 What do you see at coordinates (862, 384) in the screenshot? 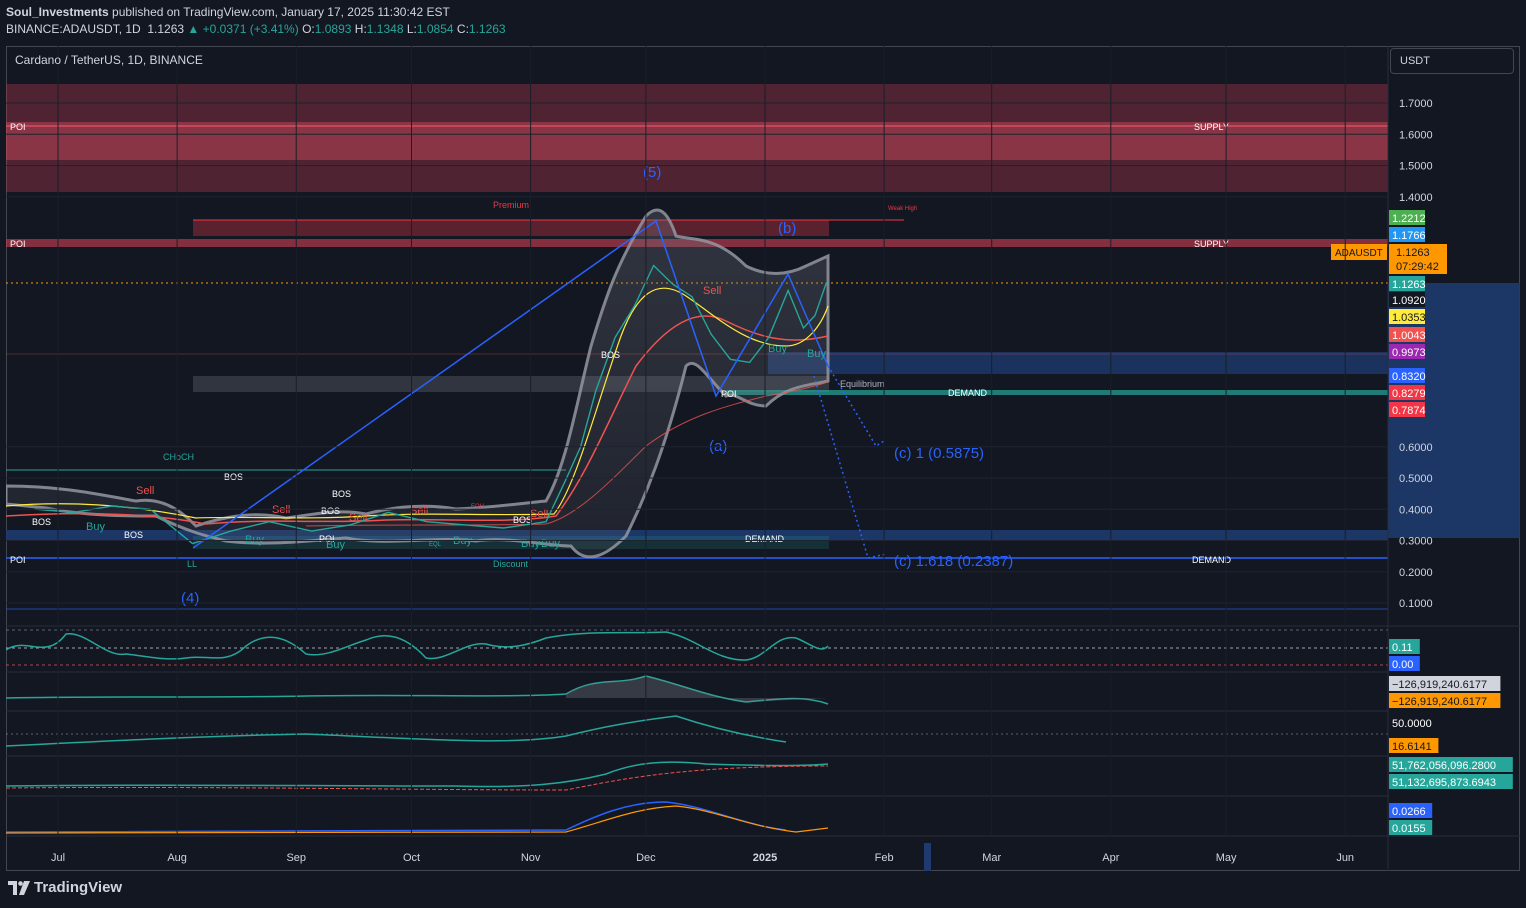
I see `equilibrium-label: Equilibrium` at bounding box center [862, 384].